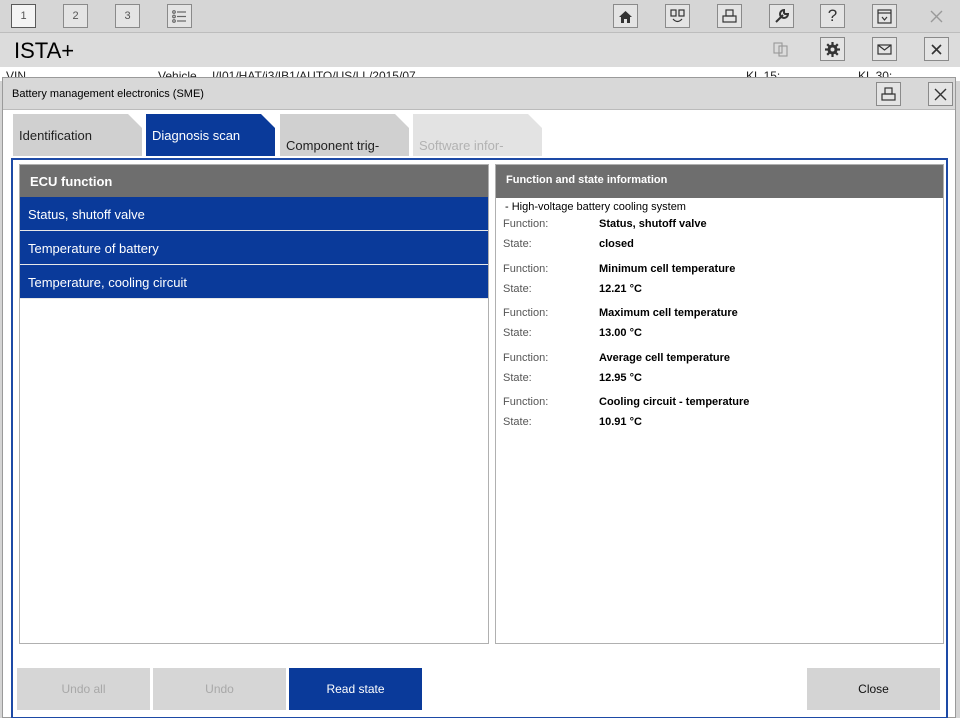  I want to click on app-title: ISTA+, so click(44, 50).